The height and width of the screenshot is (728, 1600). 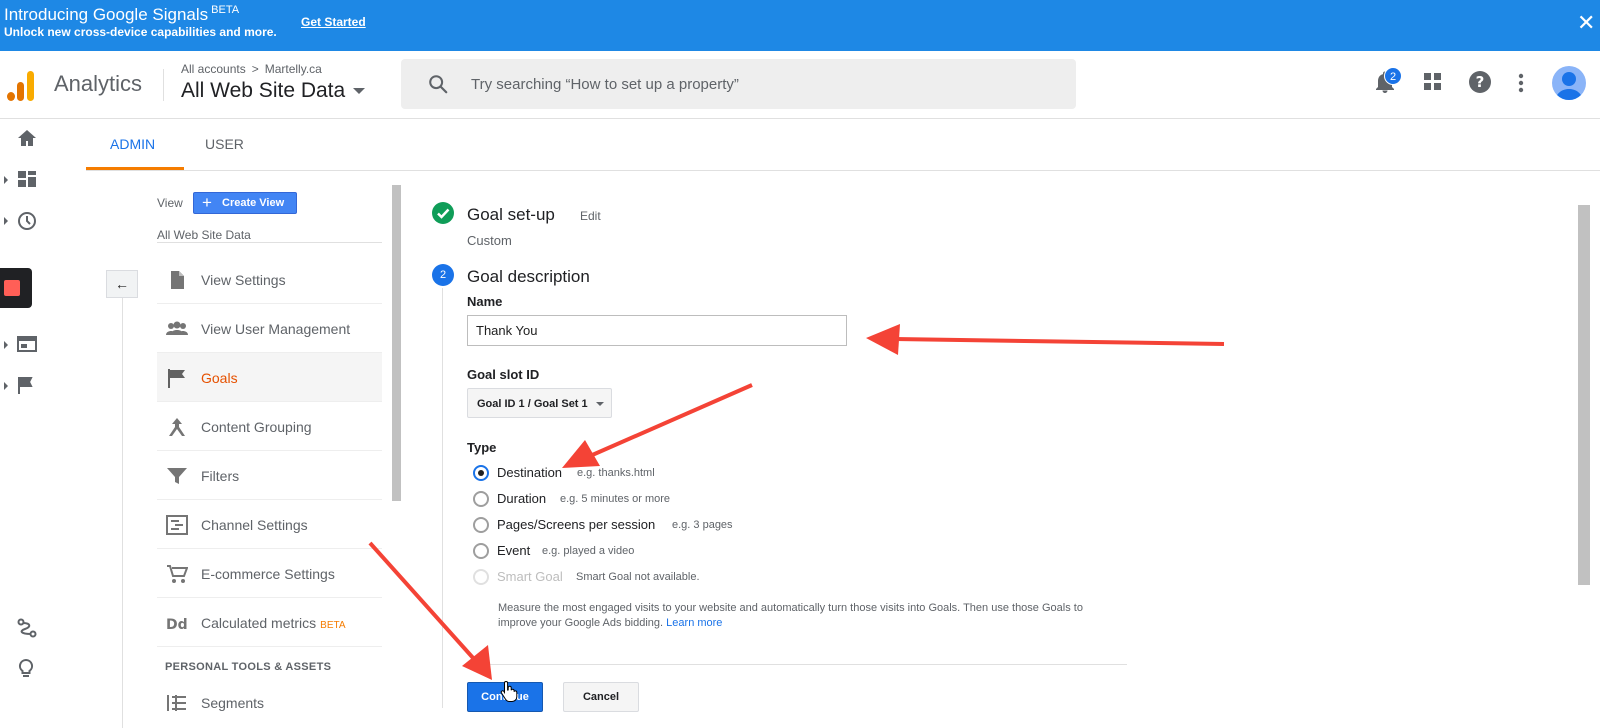 What do you see at coordinates (269, 622) in the screenshot?
I see `menu-item-calculated-metrics: Dd Calculated metrics BETA` at bounding box center [269, 622].